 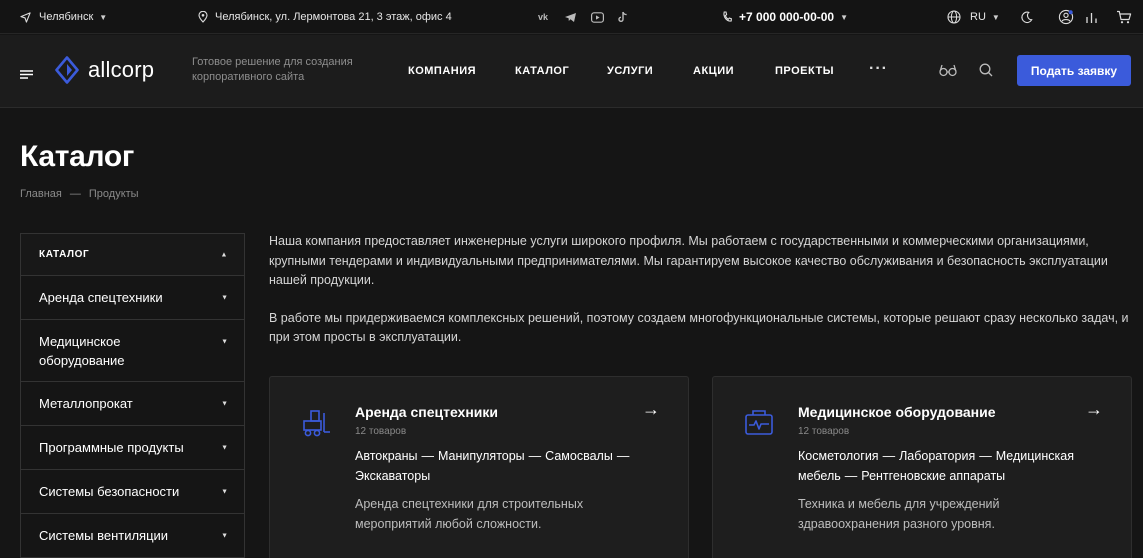 What do you see at coordinates (1074, 70) in the screenshot?
I see `submit-request-button: Подать заявку` at bounding box center [1074, 70].